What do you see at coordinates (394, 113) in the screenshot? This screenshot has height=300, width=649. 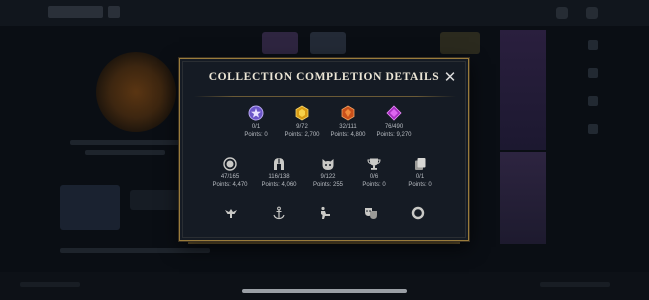 I see `magenta-gem-icon` at bounding box center [394, 113].